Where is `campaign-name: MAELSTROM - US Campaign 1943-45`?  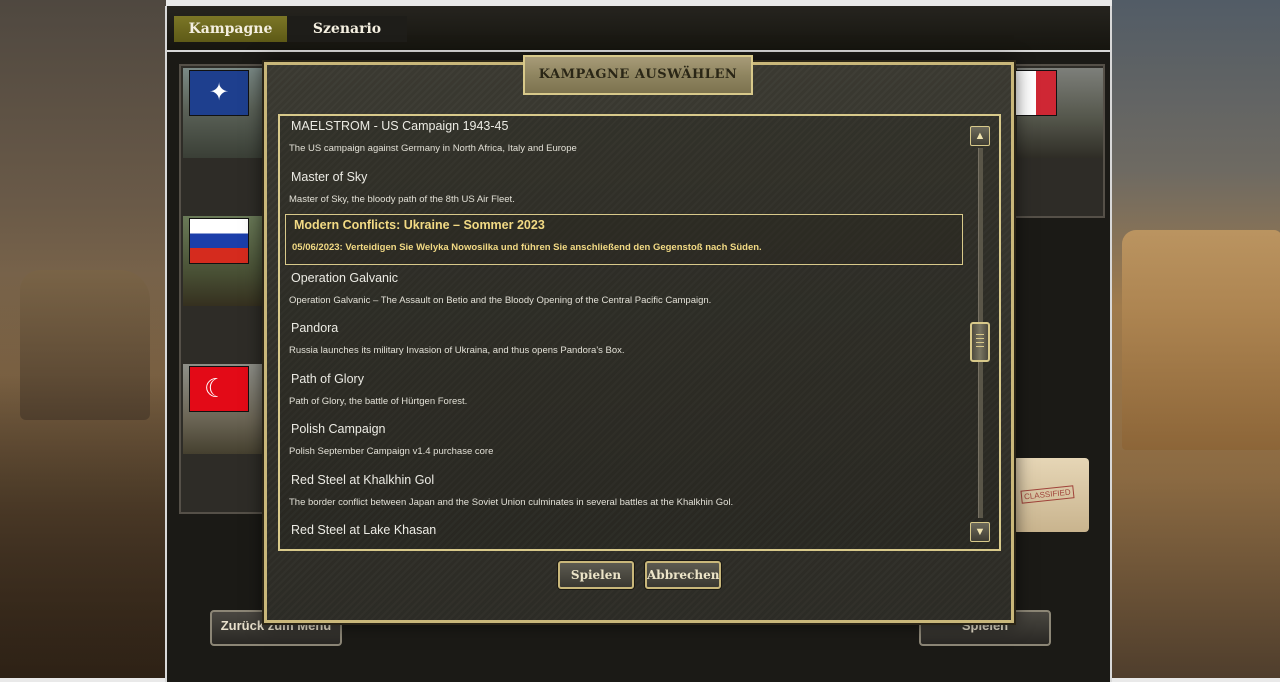
campaign-name: MAELSTROM - US Campaign 1943-45 is located at coordinates (400, 126).